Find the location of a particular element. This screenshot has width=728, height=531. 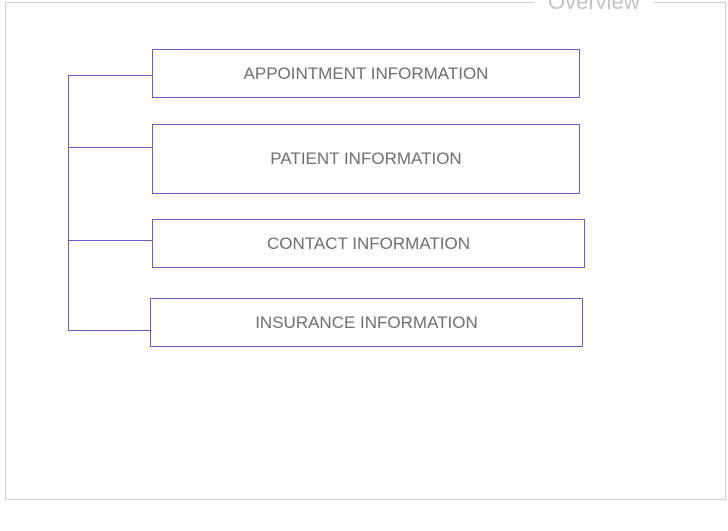

section-label: INSURANCE INFORMATION is located at coordinates (366, 322).